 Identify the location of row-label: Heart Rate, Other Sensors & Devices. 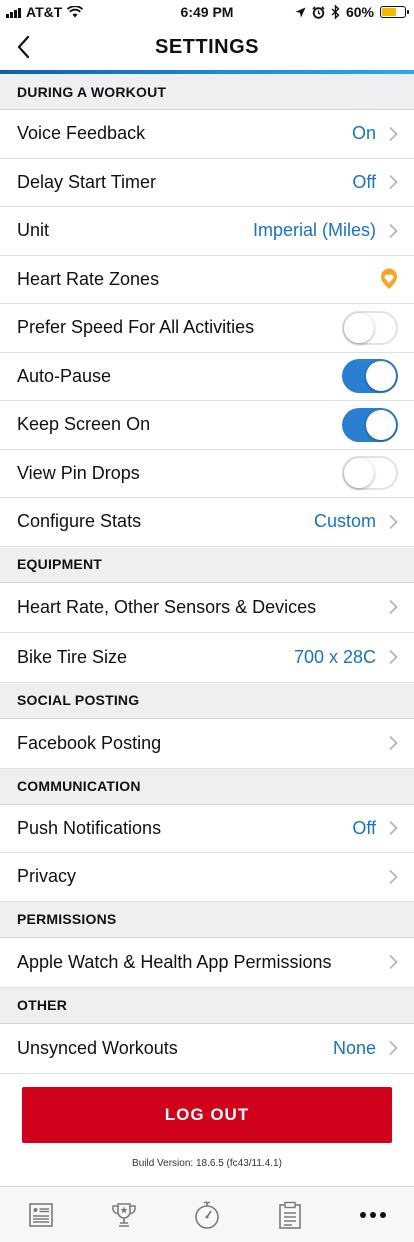
(167, 606).